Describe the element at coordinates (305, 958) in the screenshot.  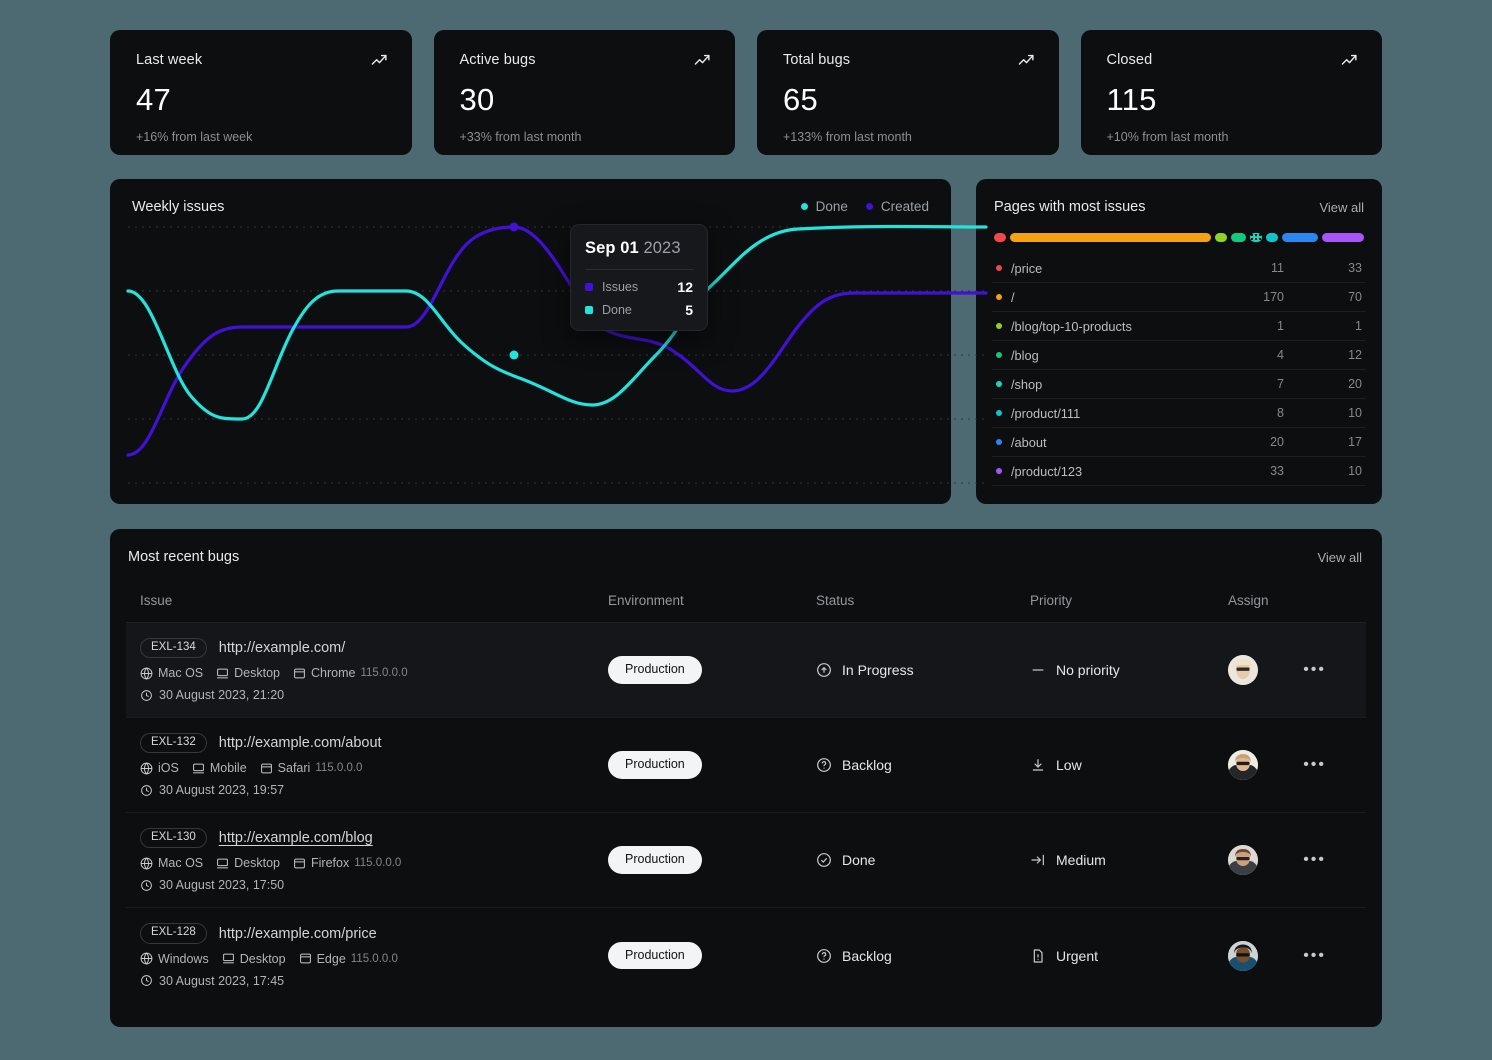
I see `browser-icon` at that location.